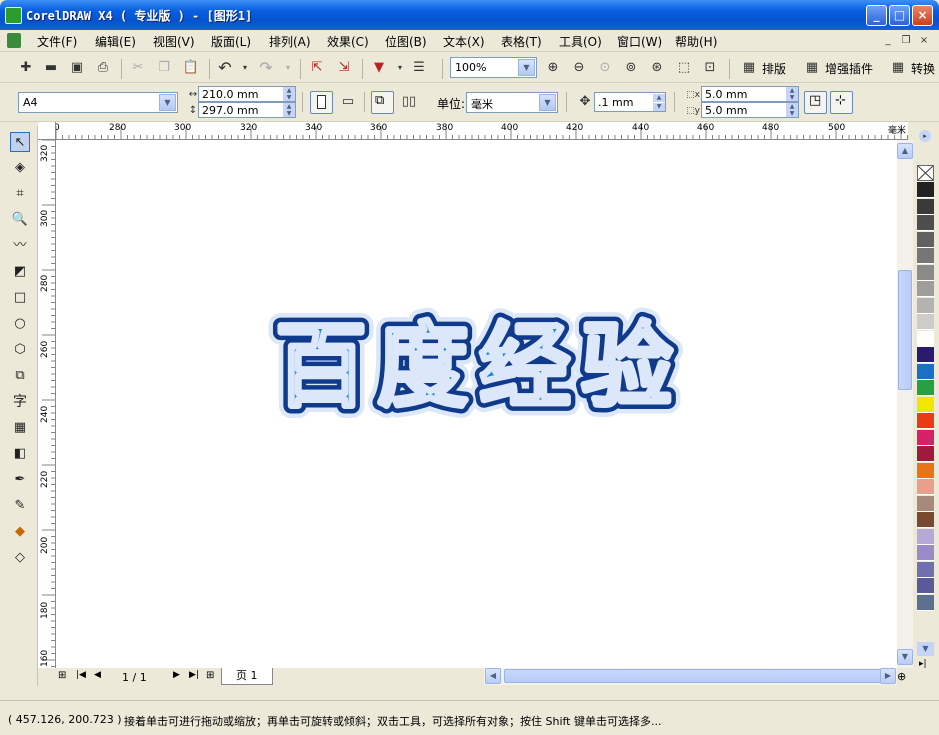 Image resolution: width=939 pixels, height=735 pixels. What do you see at coordinates (348, 102) in the screenshot?
I see `landscape-button: ▭` at bounding box center [348, 102].